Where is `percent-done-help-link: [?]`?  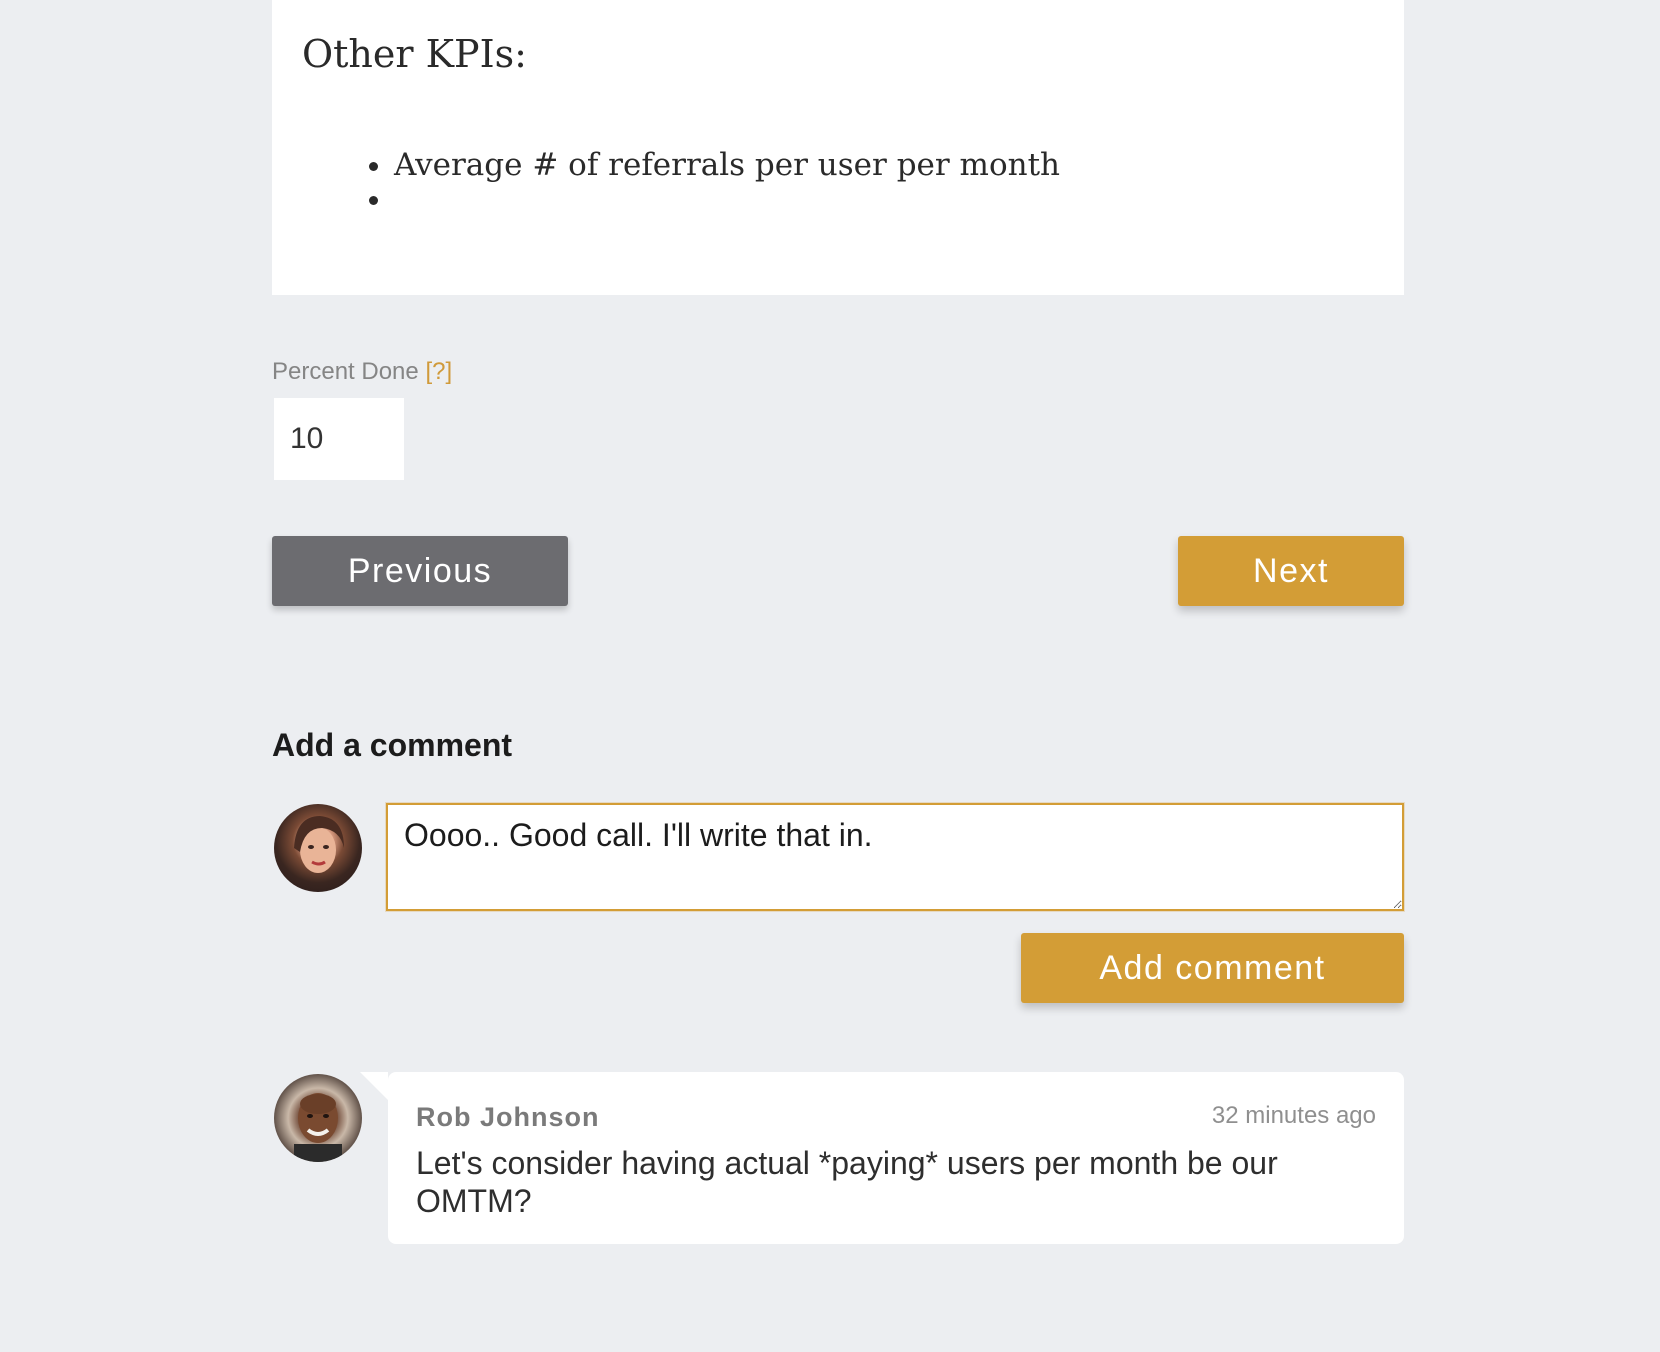
percent-done-help-link: [?] is located at coordinates (438, 371).